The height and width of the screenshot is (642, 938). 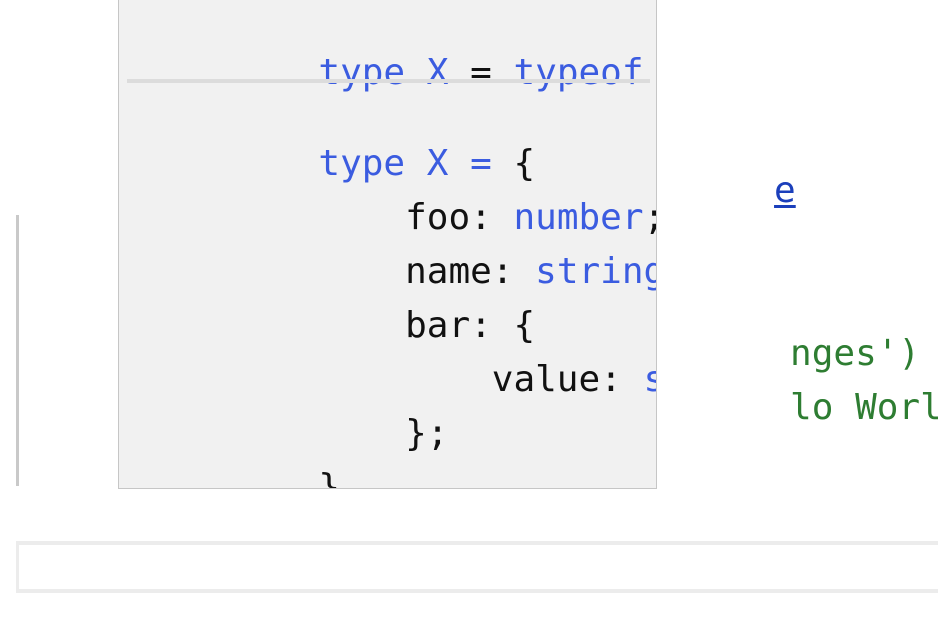 I want to click on tooltip-code-line: value: string;, so click(x=400, y=349).